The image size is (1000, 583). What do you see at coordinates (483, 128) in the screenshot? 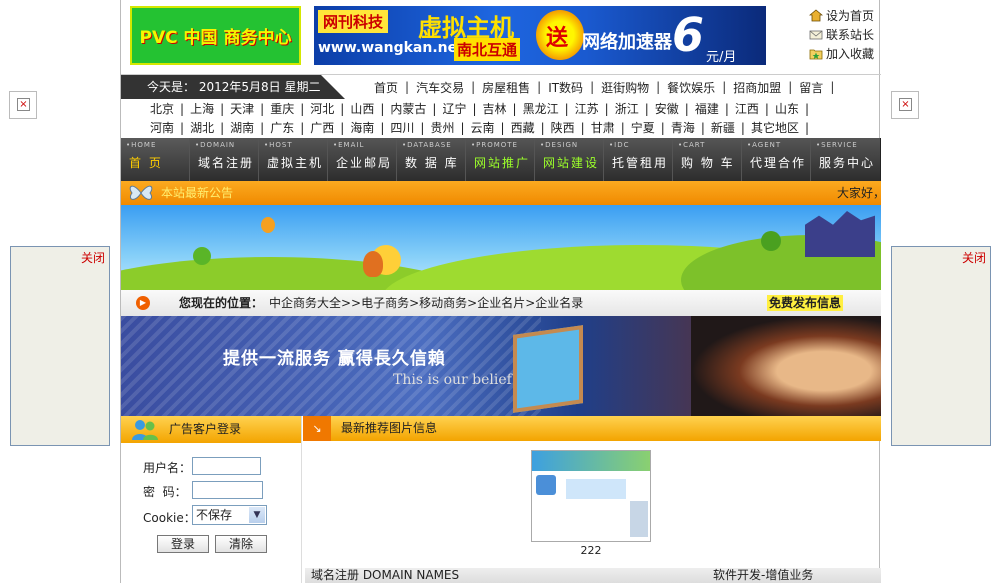
I see `region-link: 云南` at bounding box center [483, 128].